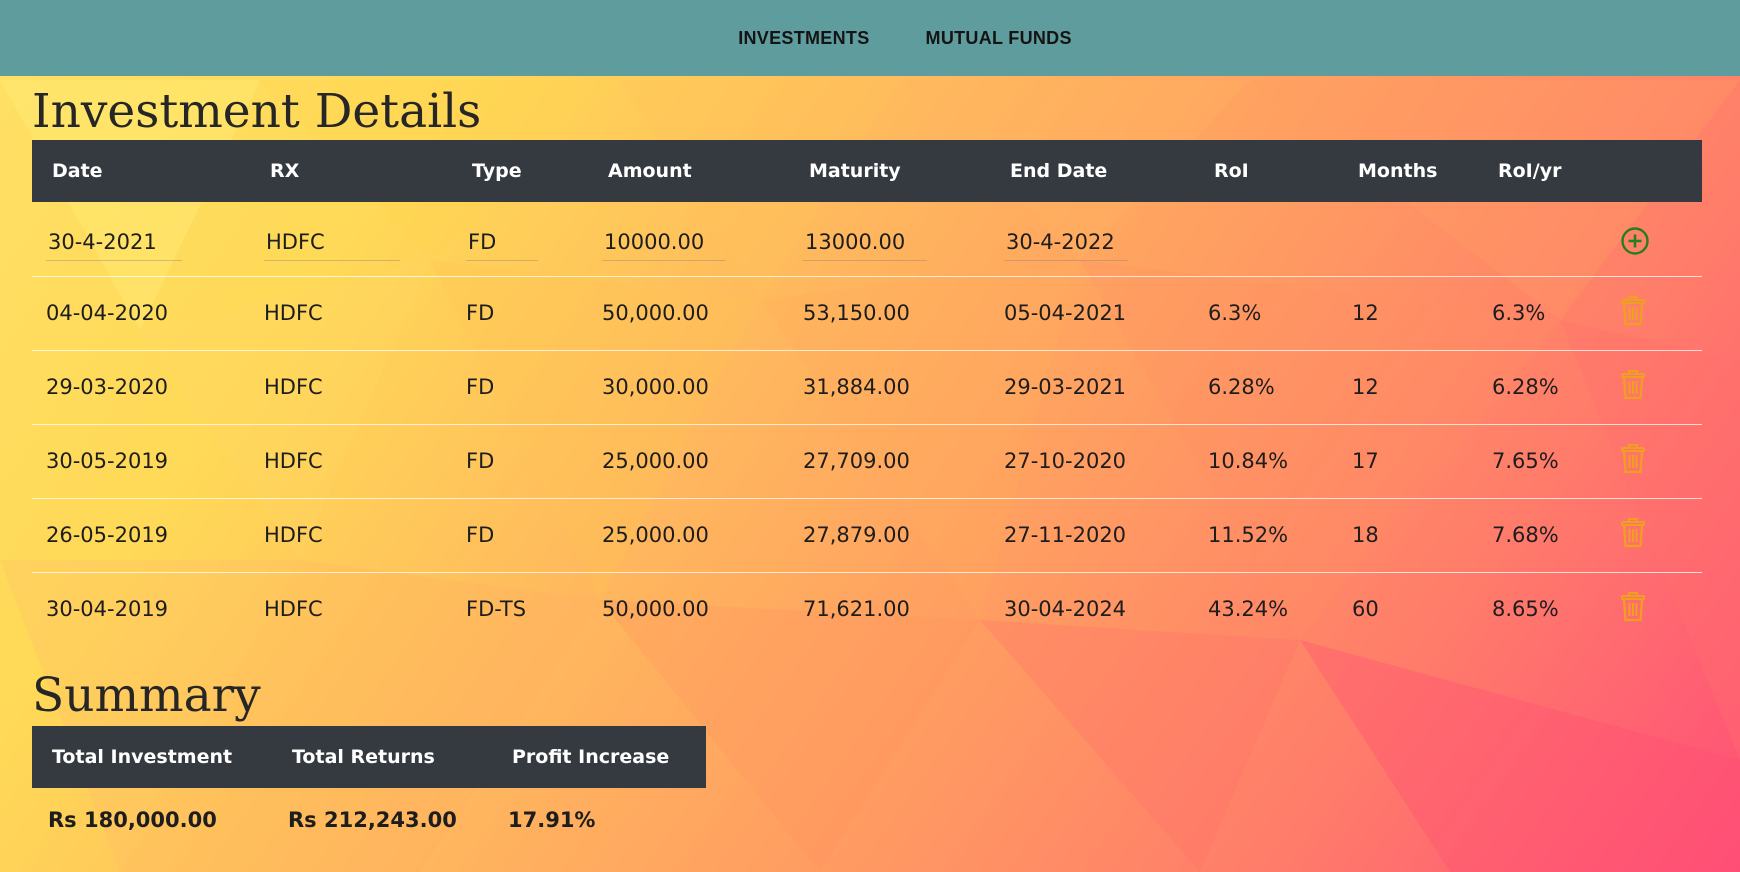 Image resolution: width=1740 pixels, height=872 pixels. What do you see at coordinates (1092, 461) in the screenshot?
I see `cell-end-date: 27-10-2020` at bounding box center [1092, 461].